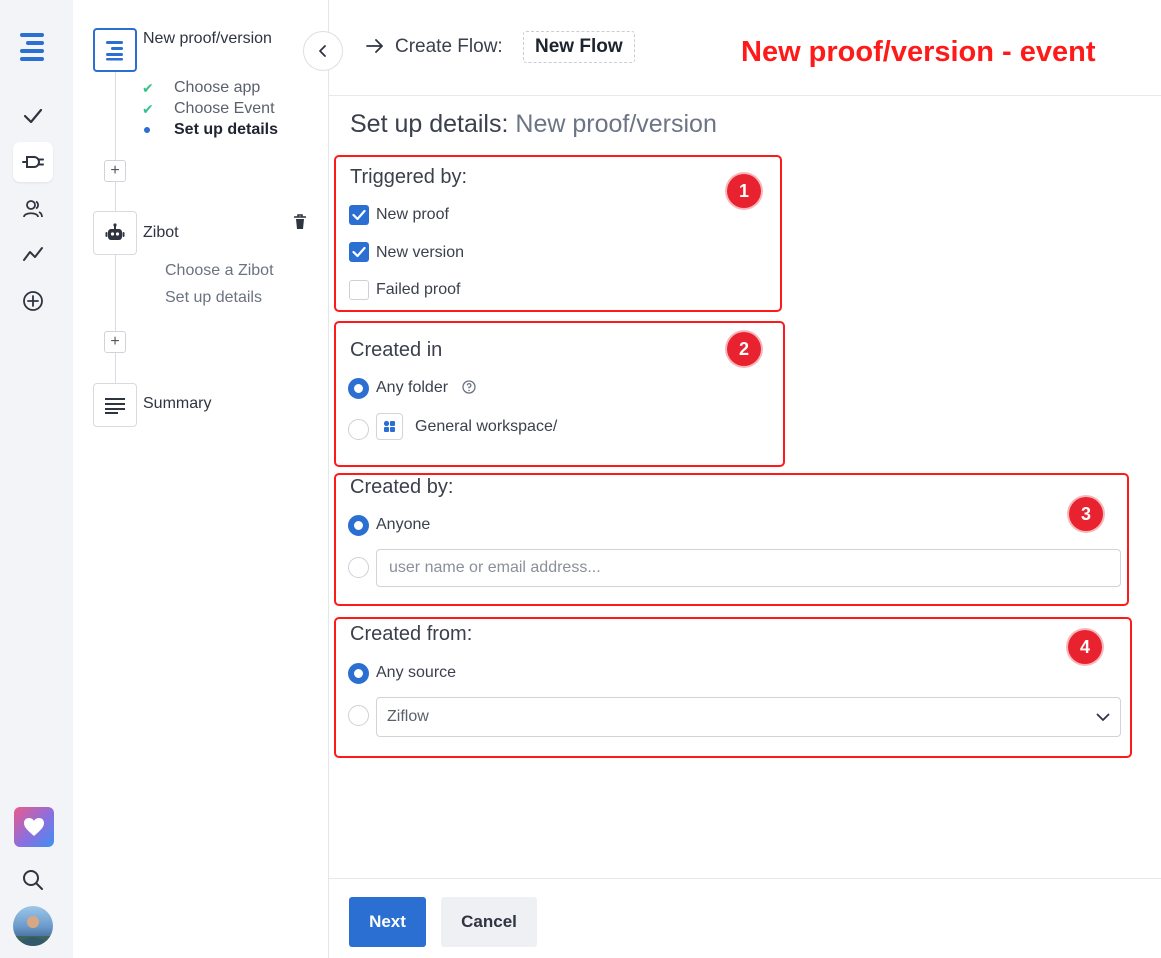 Image resolution: width=1161 pixels, height=958 pixels. What do you see at coordinates (616, 124) in the screenshot?
I see `page-title-event: New proof/version` at bounding box center [616, 124].